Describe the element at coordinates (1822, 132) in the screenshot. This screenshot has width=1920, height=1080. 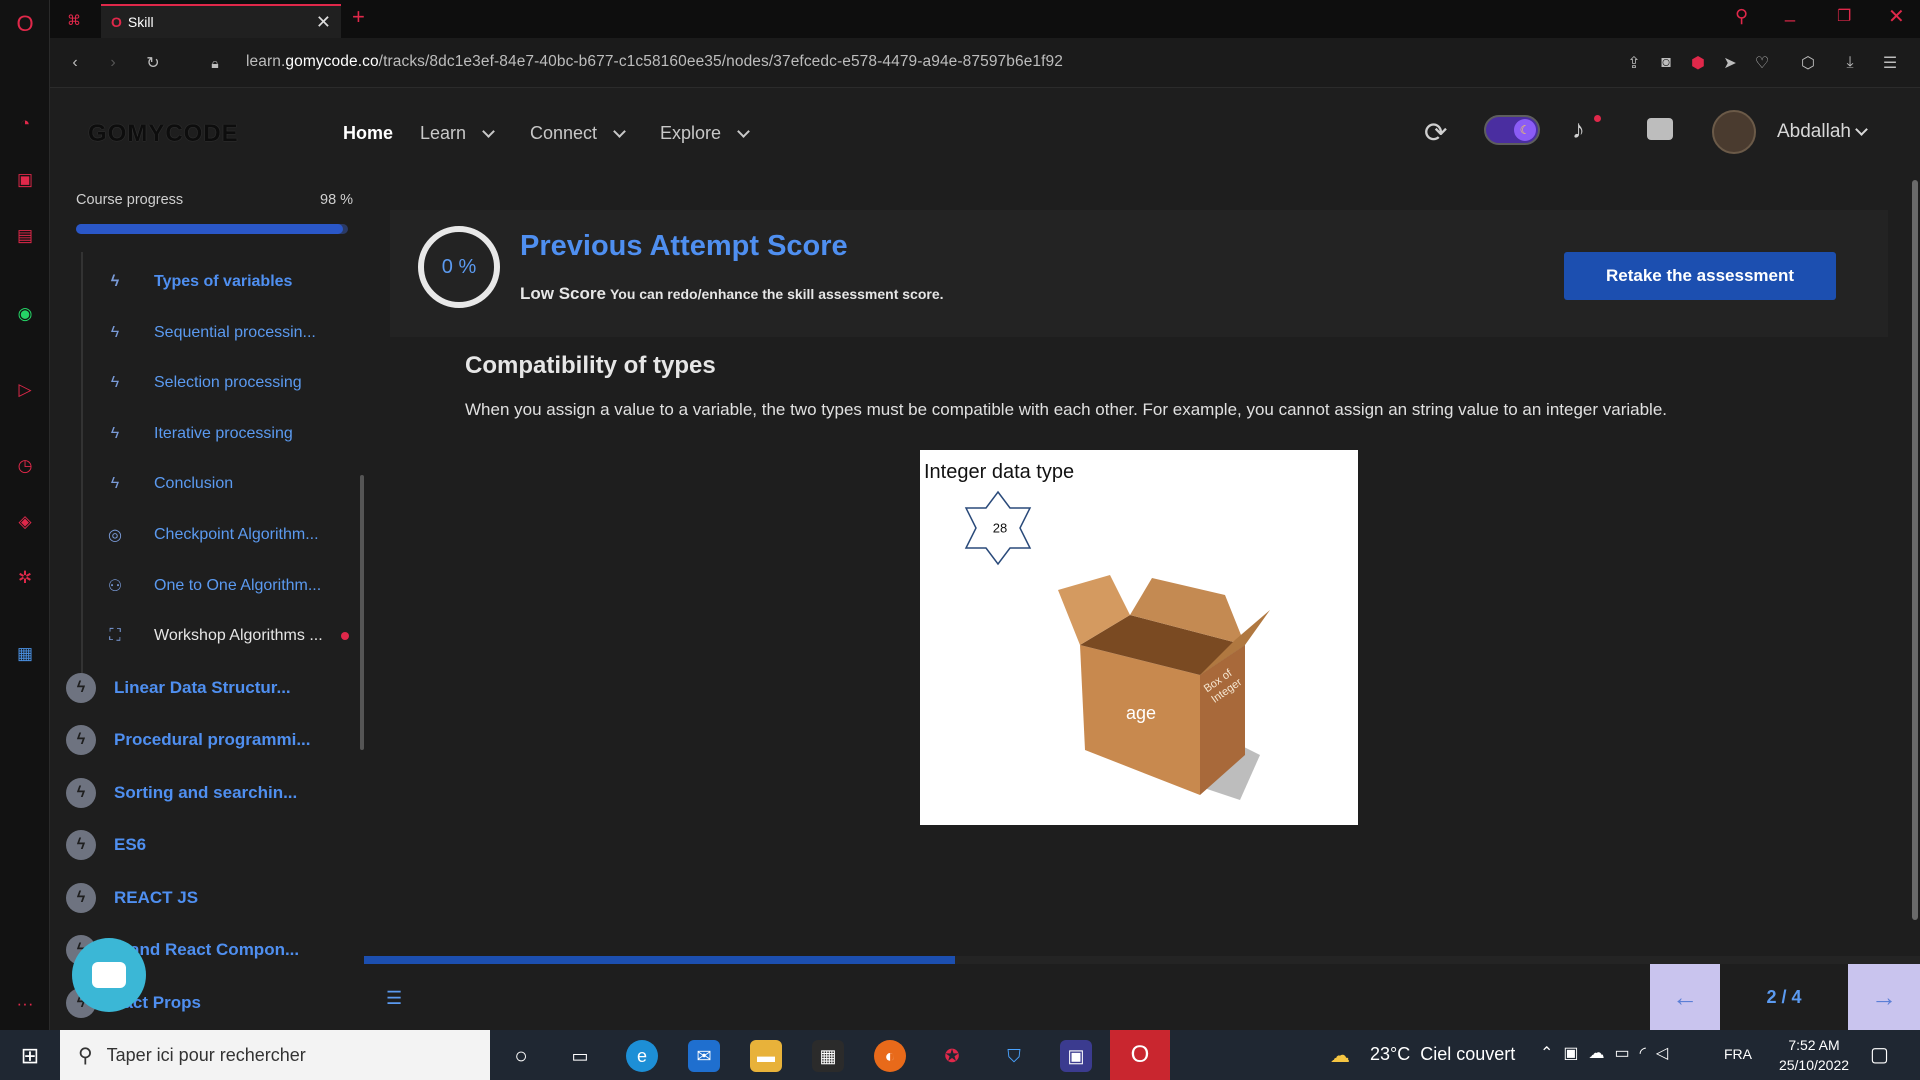
I see `user-menu: Abdallah` at that location.